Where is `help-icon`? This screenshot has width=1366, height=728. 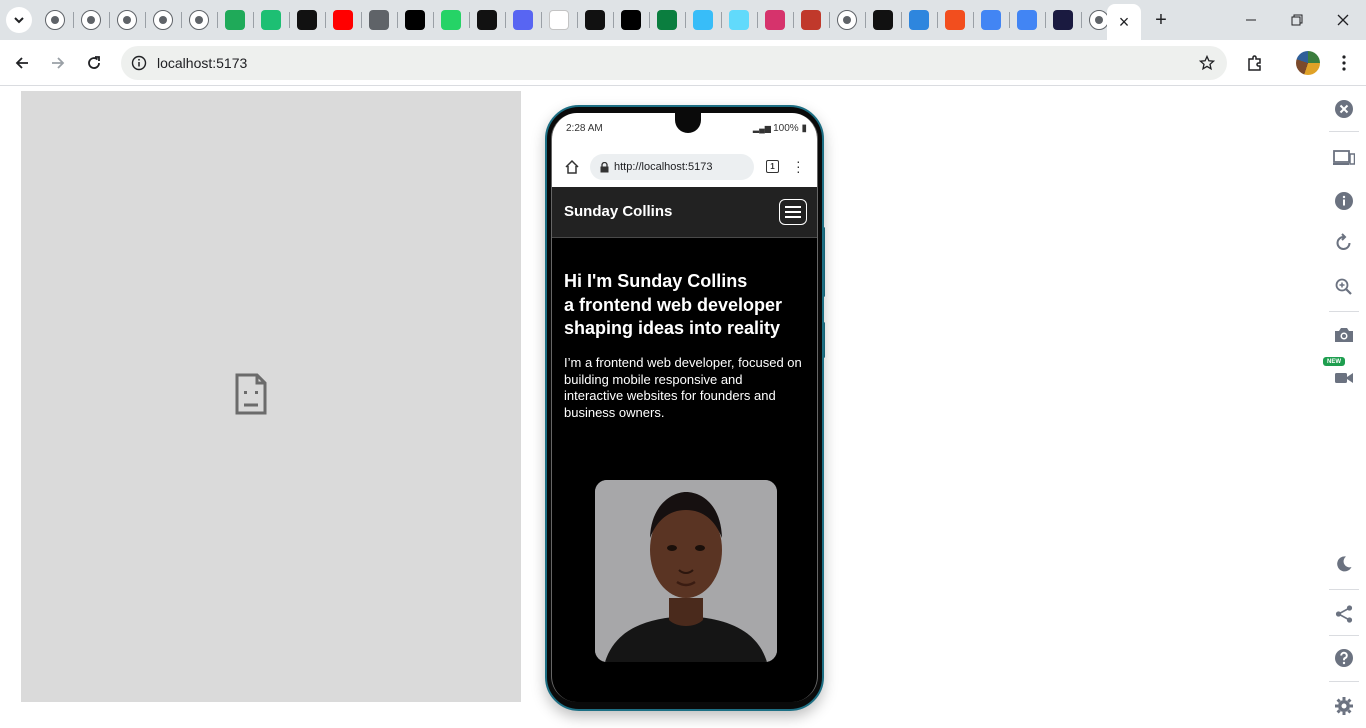 help-icon is located at coordinates (1344, 658).